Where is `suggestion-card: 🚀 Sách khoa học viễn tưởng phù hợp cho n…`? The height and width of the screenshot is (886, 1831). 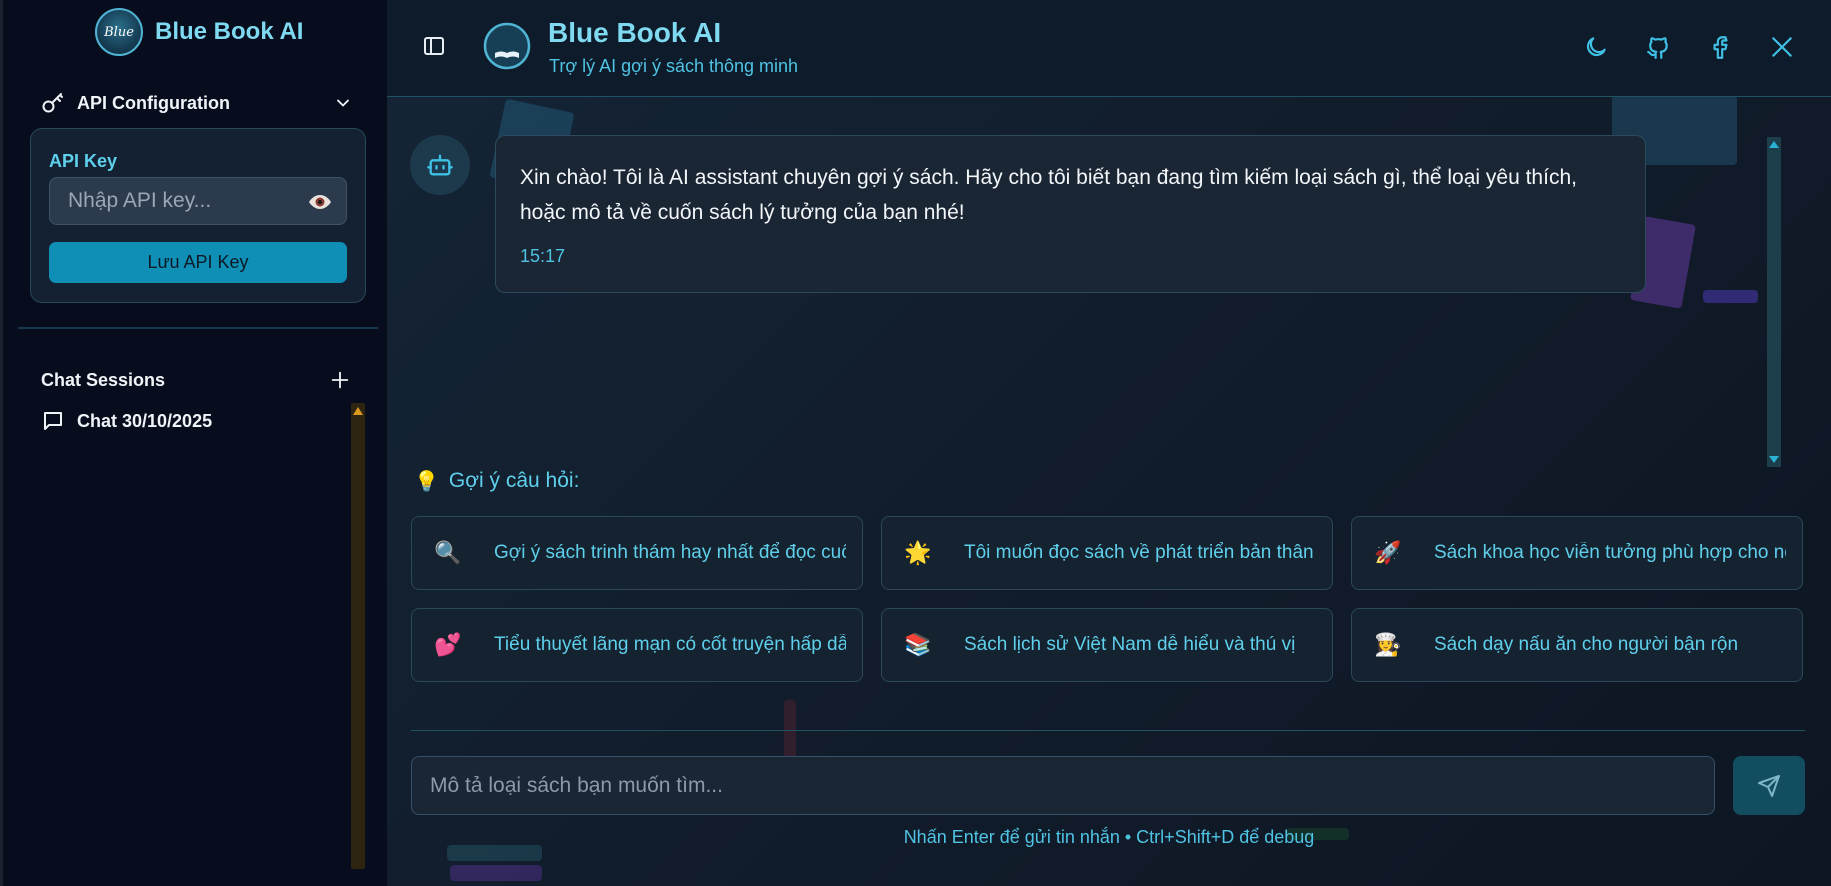
suggestion-card: 🚀 Sách khoa học viễn tưởng phù hợp cho n… is located at coordinates (1577, 553).